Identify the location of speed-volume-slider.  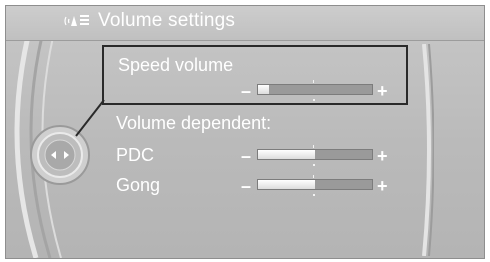
(315, 89).